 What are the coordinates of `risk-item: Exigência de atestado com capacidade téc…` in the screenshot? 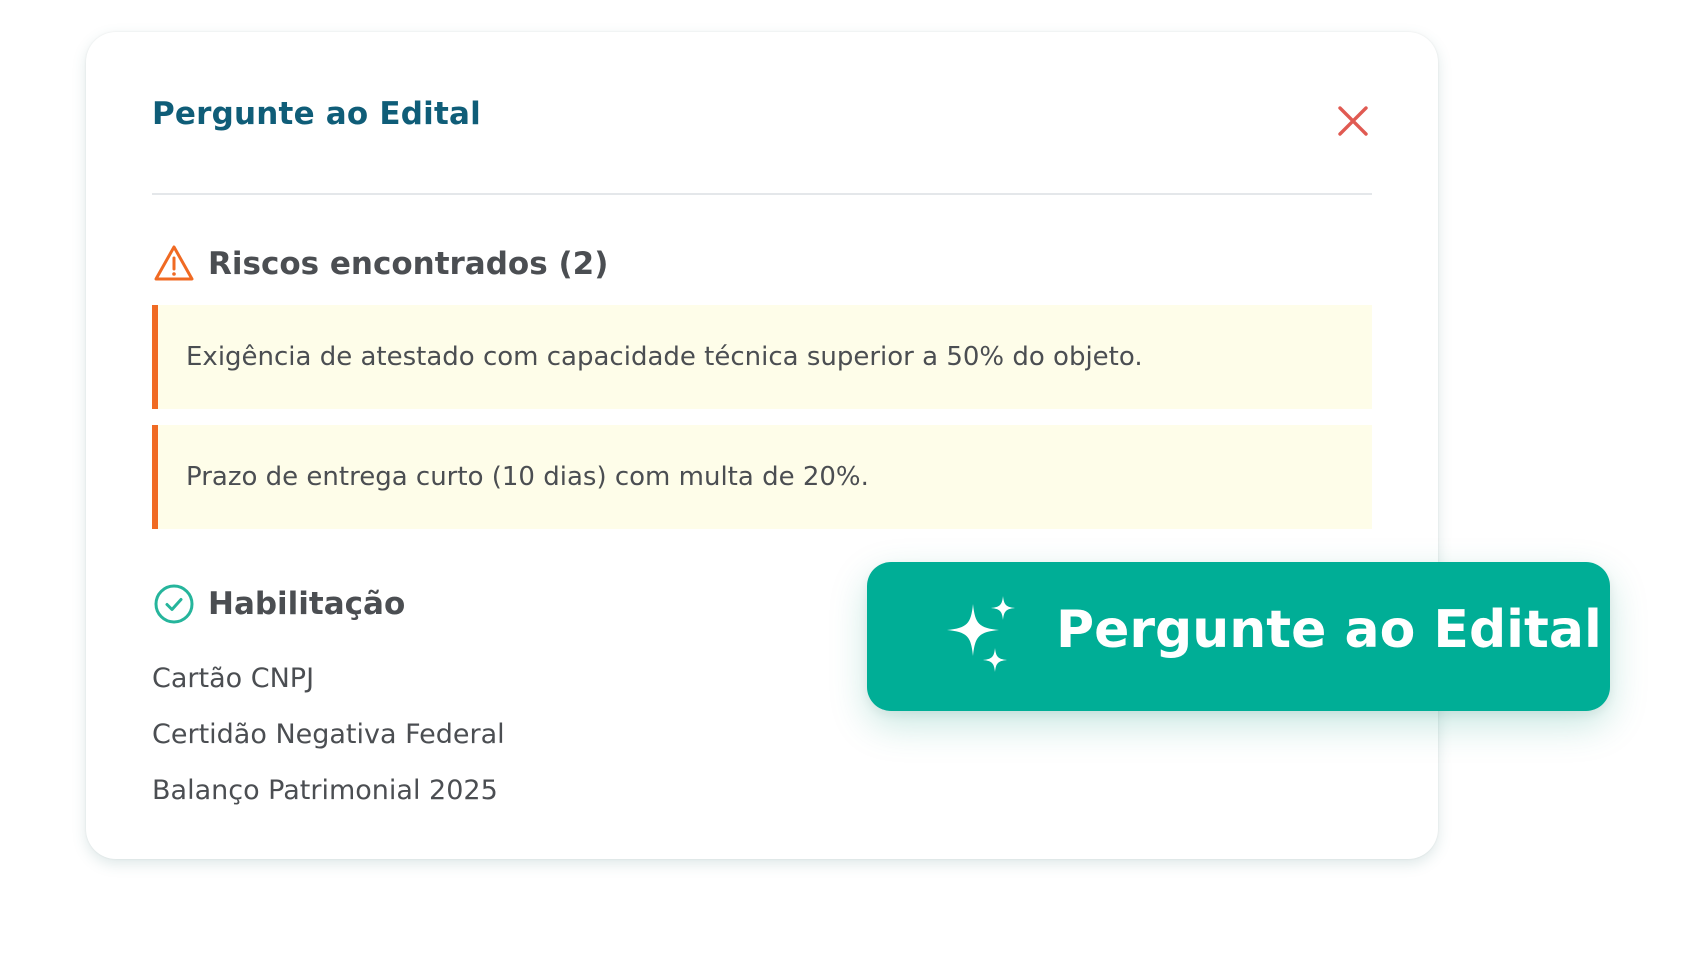 It's located at (762, 357).